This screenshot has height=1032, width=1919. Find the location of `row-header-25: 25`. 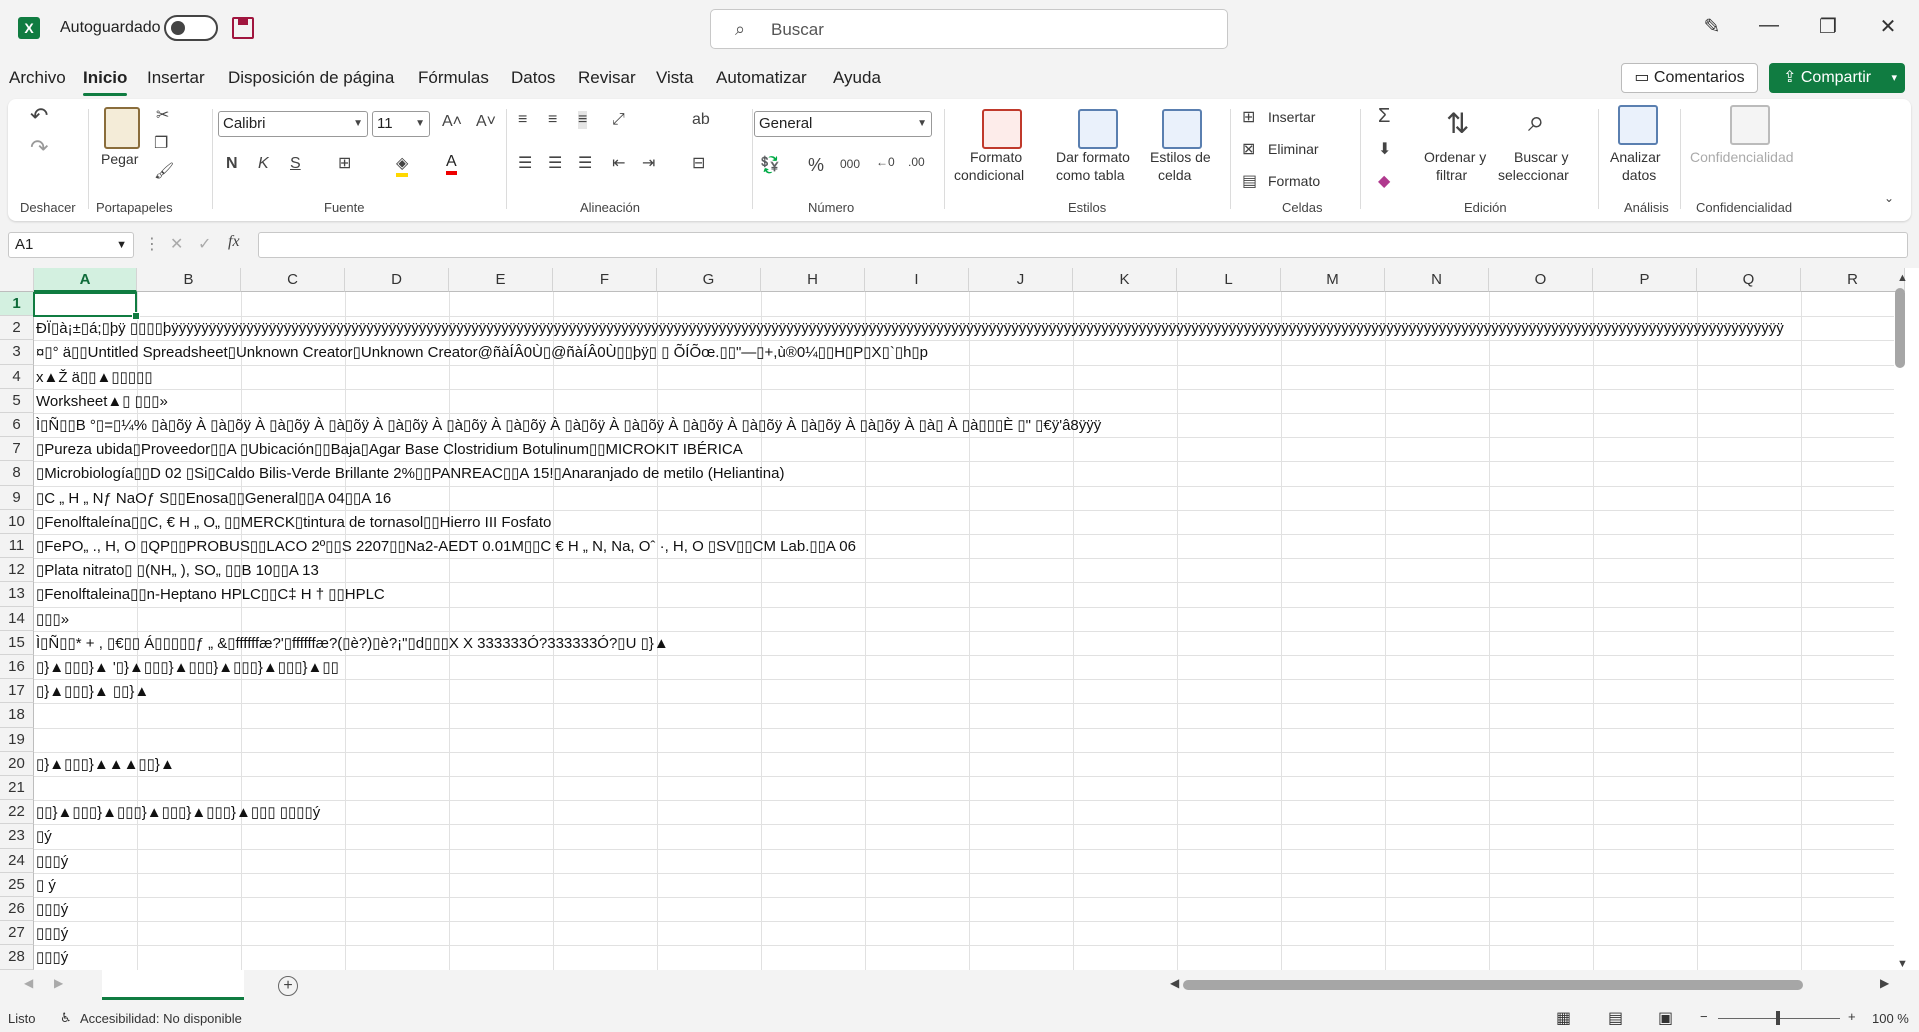

row-header-25: 25 is located at coordinates (17, 884).